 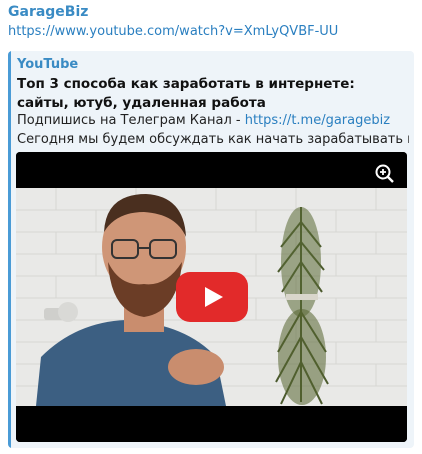 What do you see at coordinates (9, 249) in the screenshot?
I see `preview-accent-bar` at bounding box center [9, 249].